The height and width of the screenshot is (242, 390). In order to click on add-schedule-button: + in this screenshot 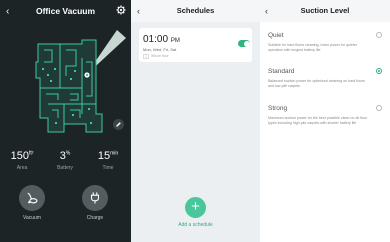, I will do `click(195, 207)`.